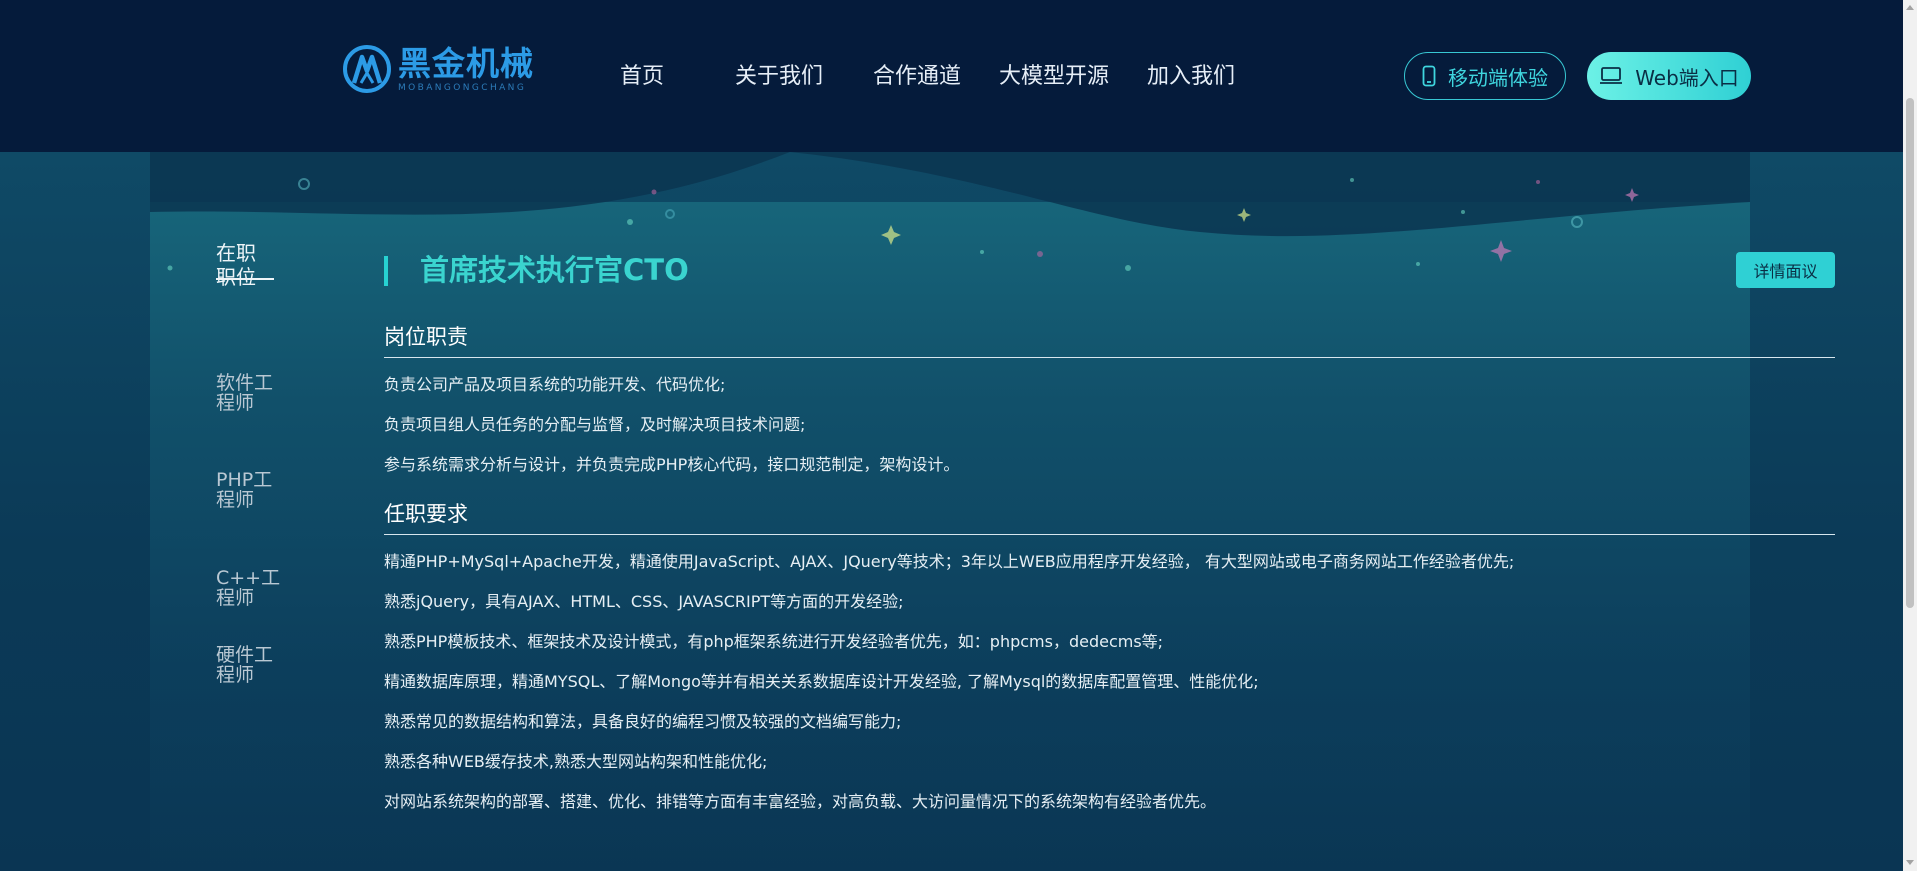  What do you see at coordinates (672, 464) in the screenshot?
I see `duty-item: 参与系统需求分析与设计，并负责完成PHP核心代码，接口规范制定，架构设计。` at bounding box center [672, 464].